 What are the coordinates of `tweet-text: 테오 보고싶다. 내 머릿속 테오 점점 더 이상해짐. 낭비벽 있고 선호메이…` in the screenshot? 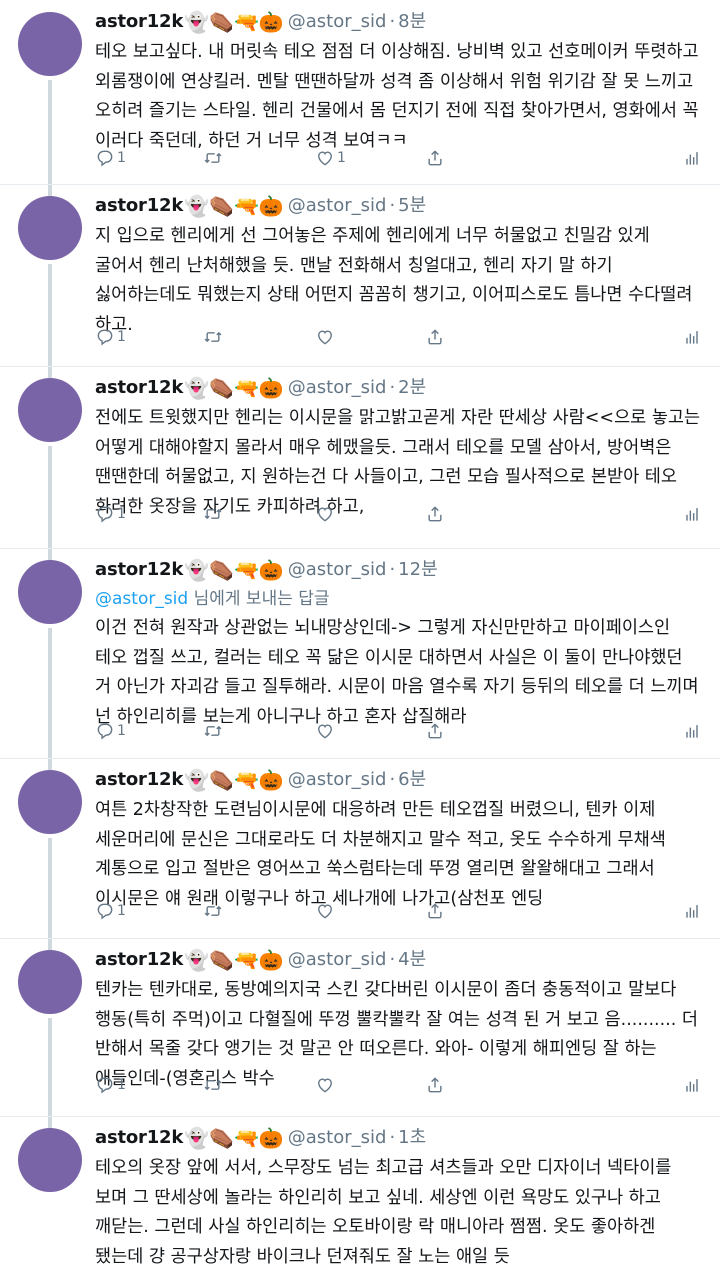 It's located at (397, 96).